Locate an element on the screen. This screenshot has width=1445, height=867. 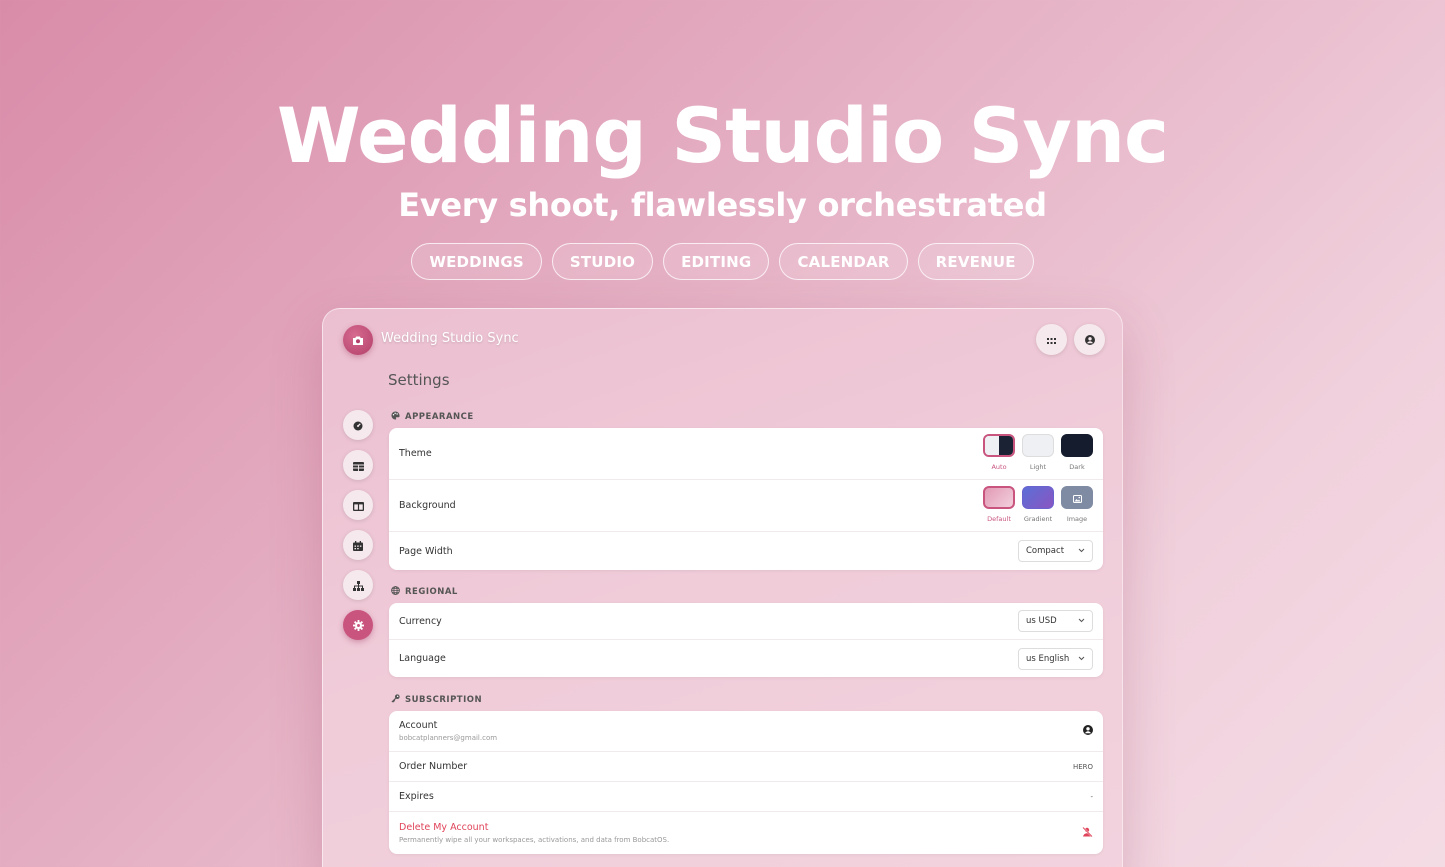
key-icon is located at coordinates (395, 700).